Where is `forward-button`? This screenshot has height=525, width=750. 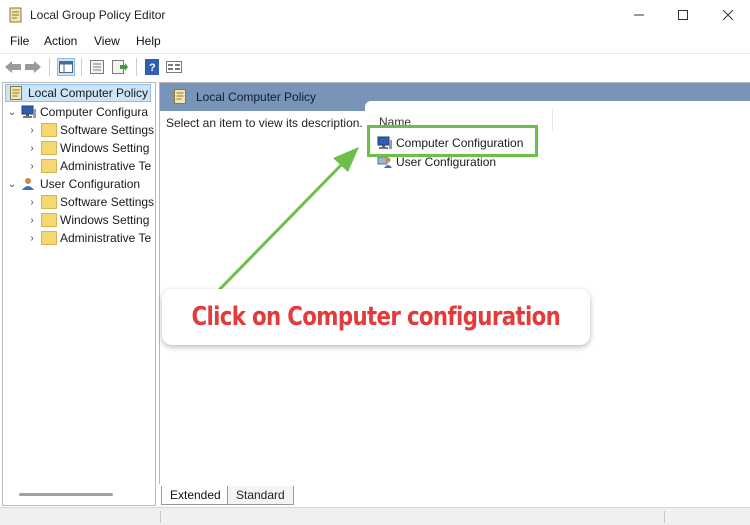
forward-button is located at coordinates (33, 67).